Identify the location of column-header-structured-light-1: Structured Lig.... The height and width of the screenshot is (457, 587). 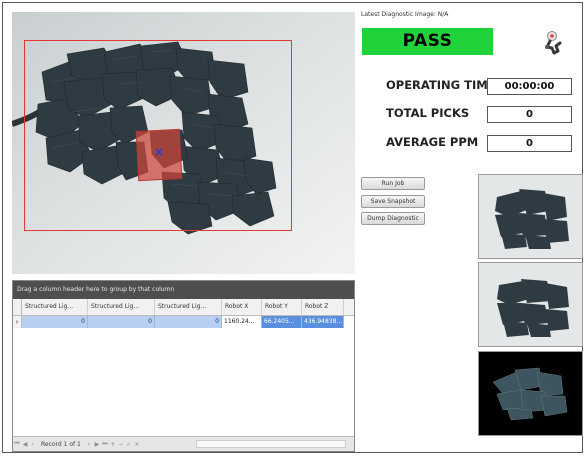
(55, 307).